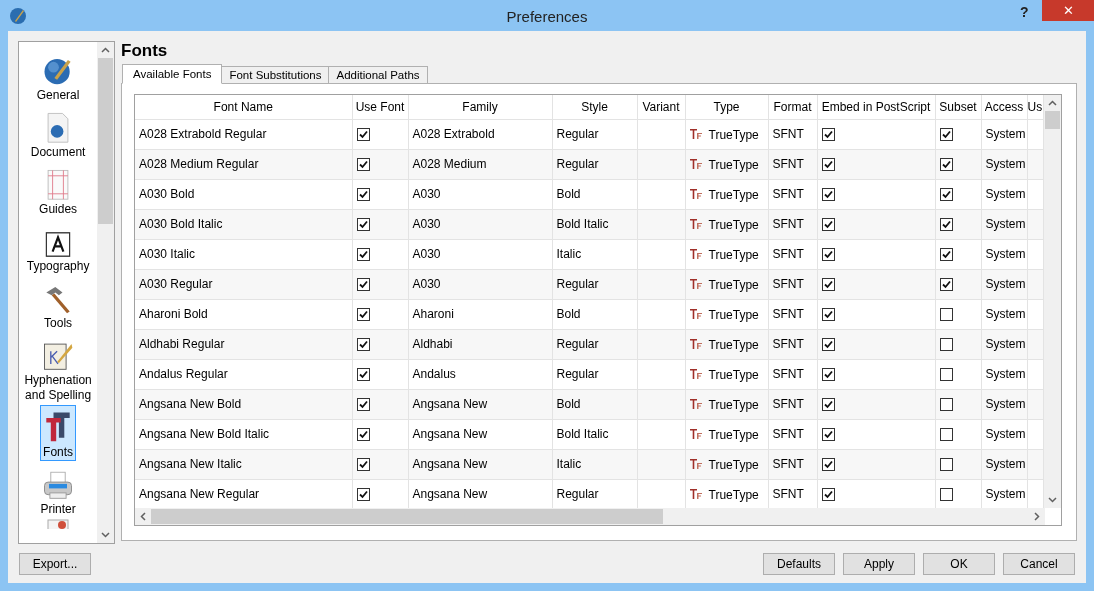 The image size is (1094, 591). I want to click on column-header: Font Name, so click(243, 107).